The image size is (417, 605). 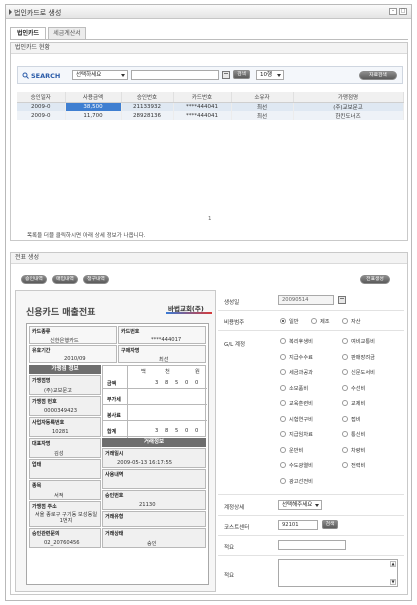 I want to click on minimize-icon: –, so click(x=393, y=11).